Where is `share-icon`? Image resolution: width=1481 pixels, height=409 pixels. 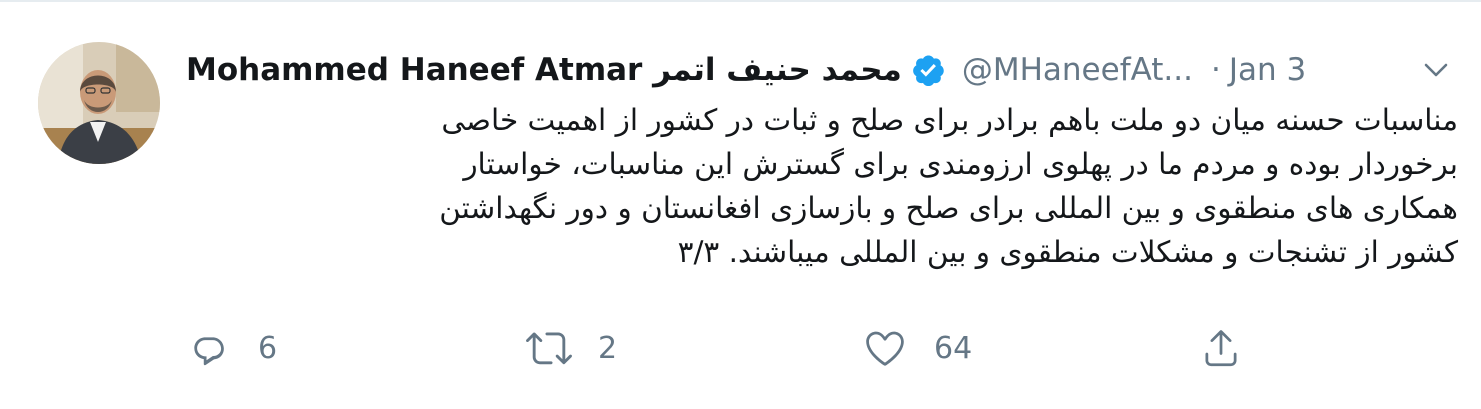 share-icon is located at coordinates (1221, 348).